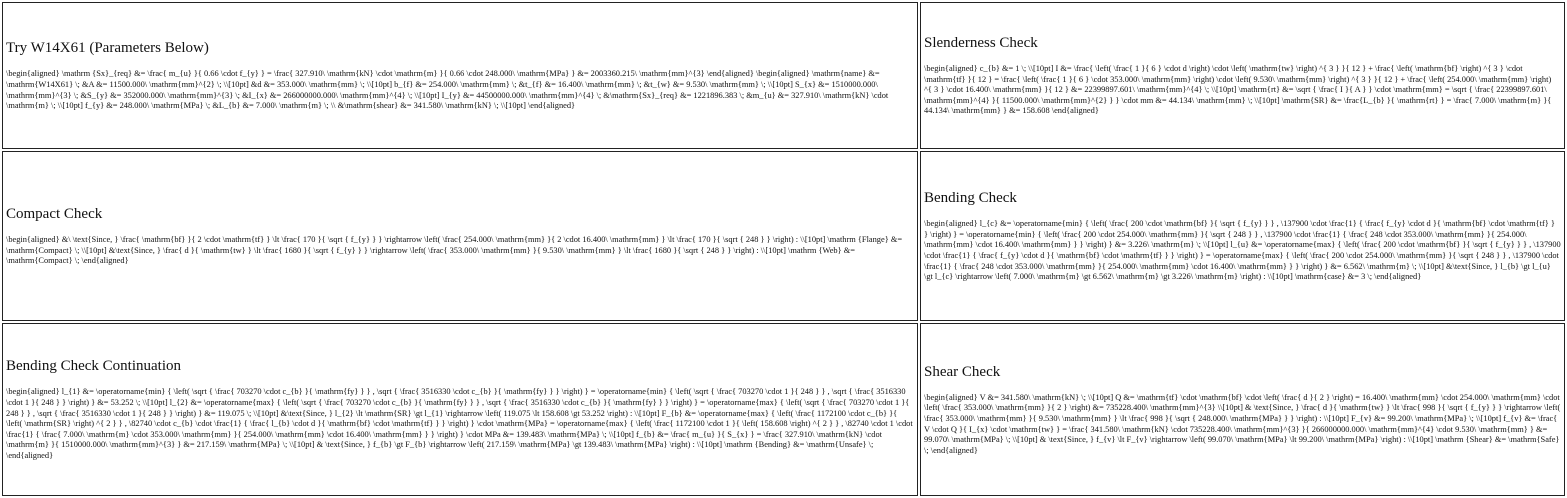  What do you see at coordinates (54, 214) in the screenshot?
I see `panel-title: Compact Check` at bounding box center [54, 214].